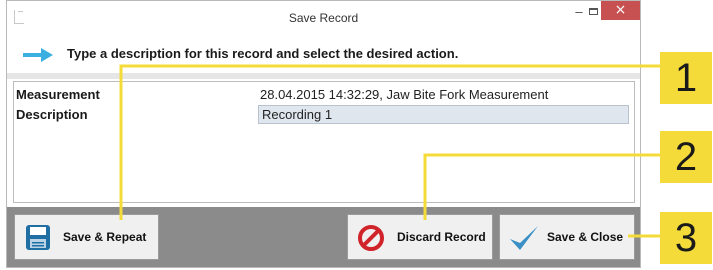 Image resolution: width=713 pixels, height=270 pixels. I want to click on maximize-button, so click(593, 11).